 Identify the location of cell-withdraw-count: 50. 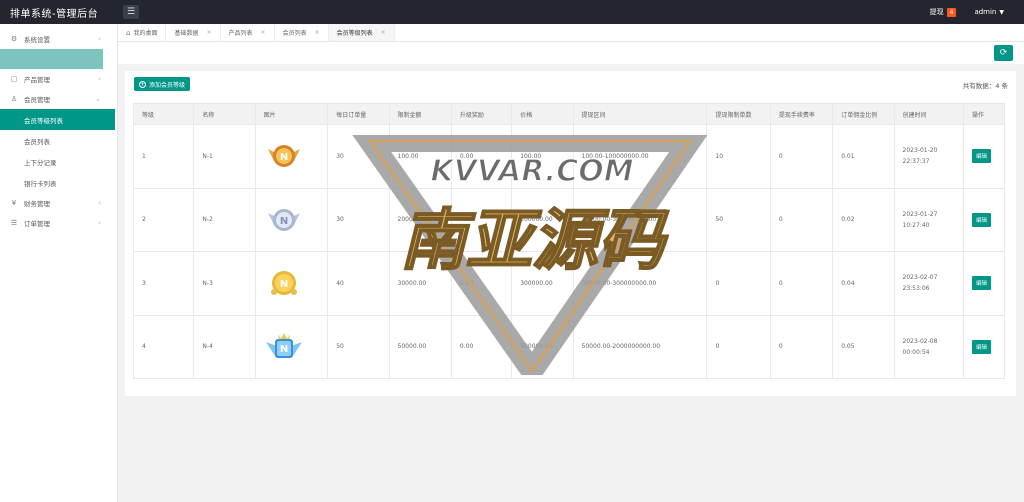
(738, 219).